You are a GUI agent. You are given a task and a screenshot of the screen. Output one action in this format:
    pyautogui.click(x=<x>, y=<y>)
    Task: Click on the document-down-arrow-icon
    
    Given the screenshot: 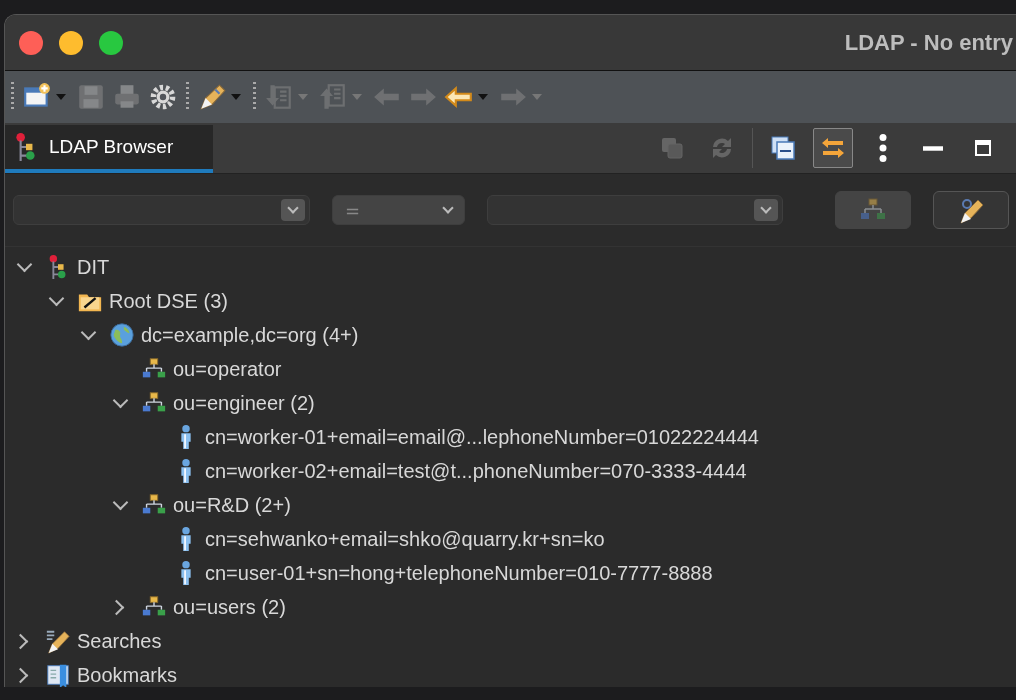 What is the action you would take?
    pyautogui.click(x=279, y=97)
    